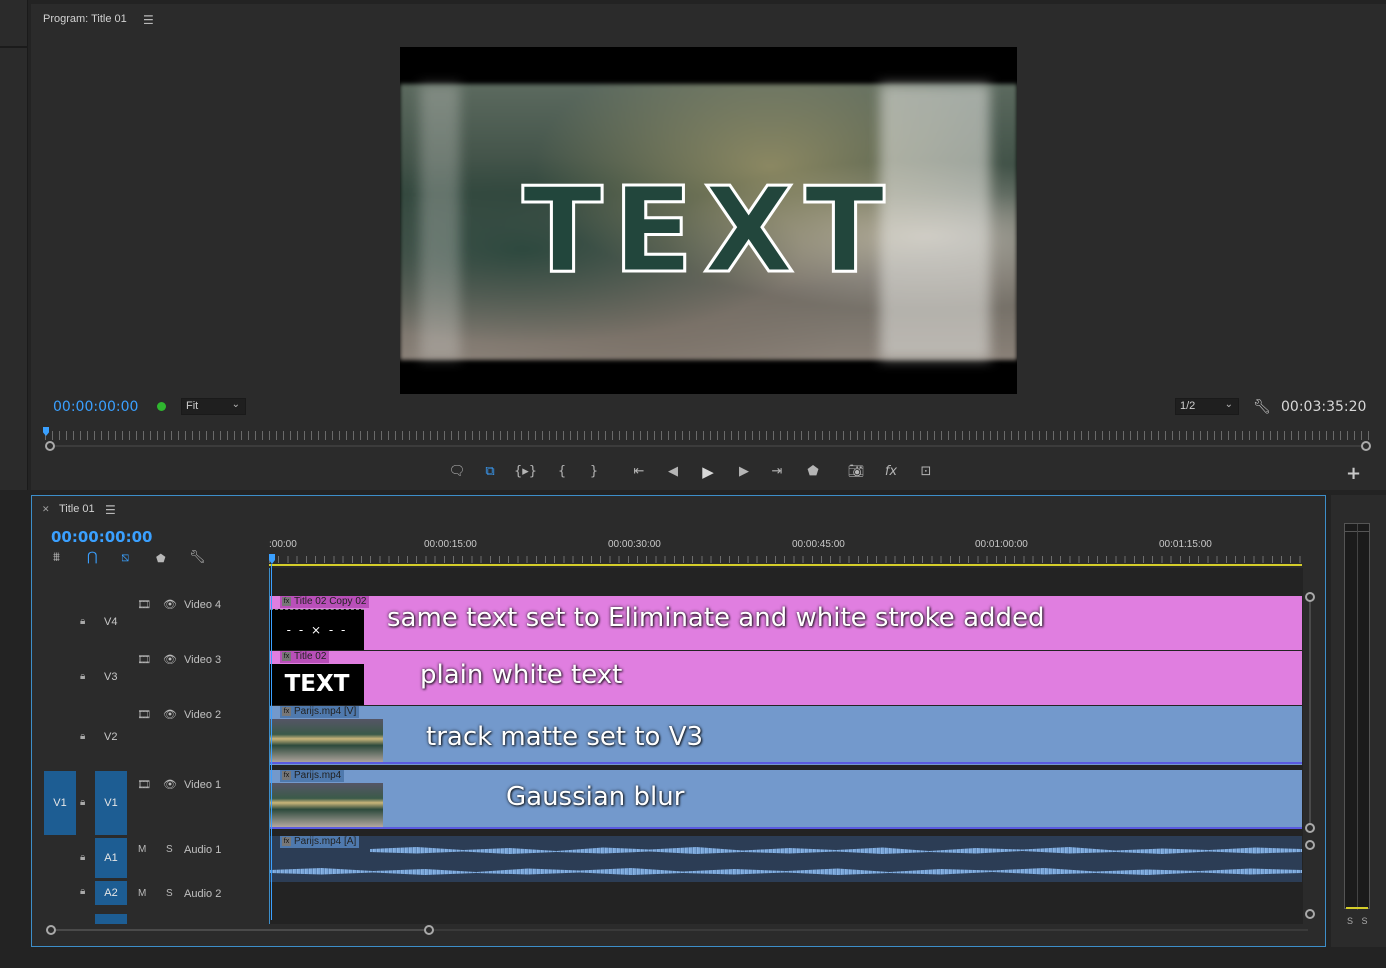  I want to click on horizontal-zoom-scrollbar, so click(681, 930).